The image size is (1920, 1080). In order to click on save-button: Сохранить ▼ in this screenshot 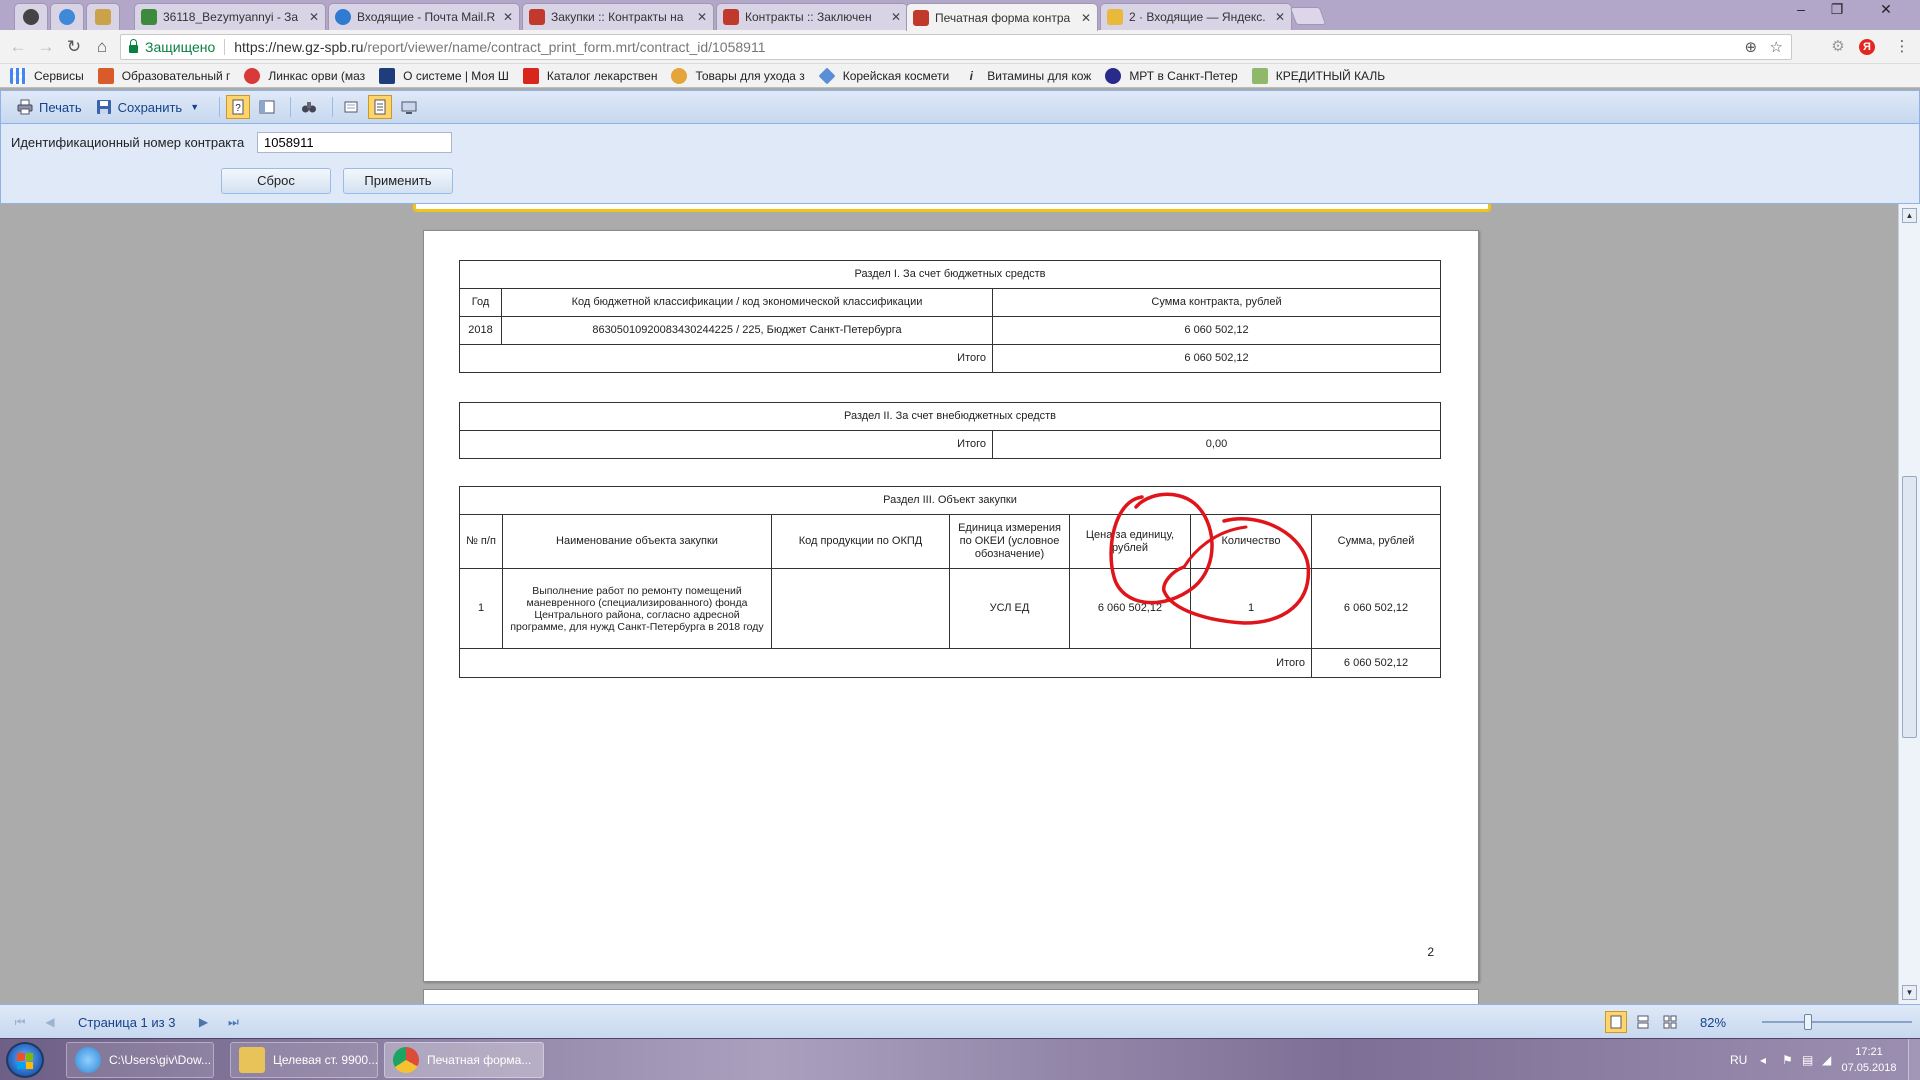, I will do `click(147, 107)`.